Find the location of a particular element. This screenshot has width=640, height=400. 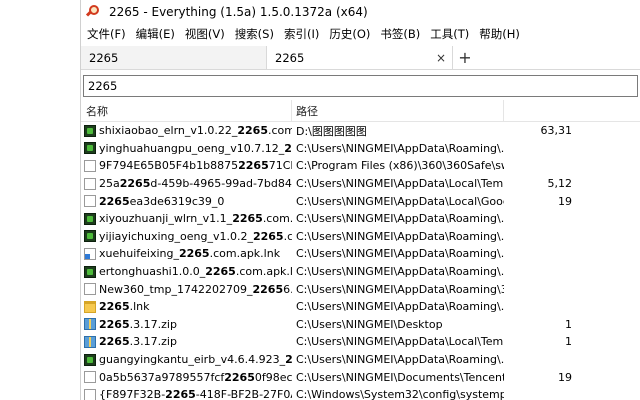

tab-2-label: 2265 is located at coordinates (290, 57).